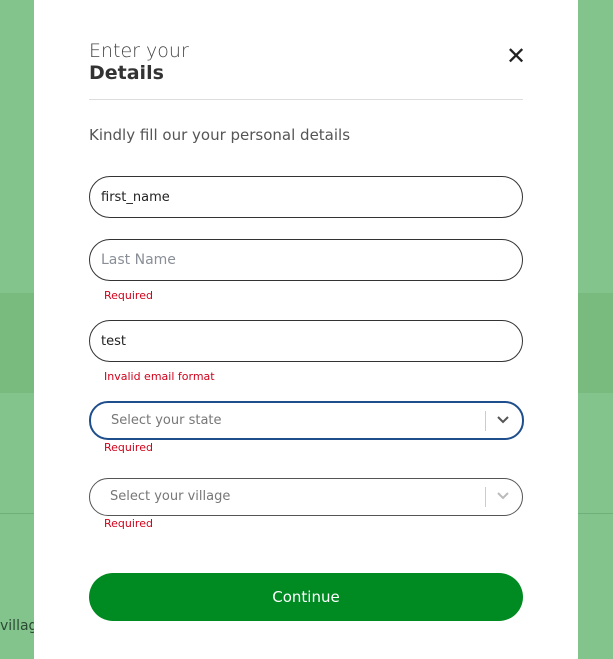 This screenshot has width=613, height=659. What do you see at coordinates (166, 420) in the screenshot?
I see `state-select-placeholder: Select your state` at bounding box center [166, 420].